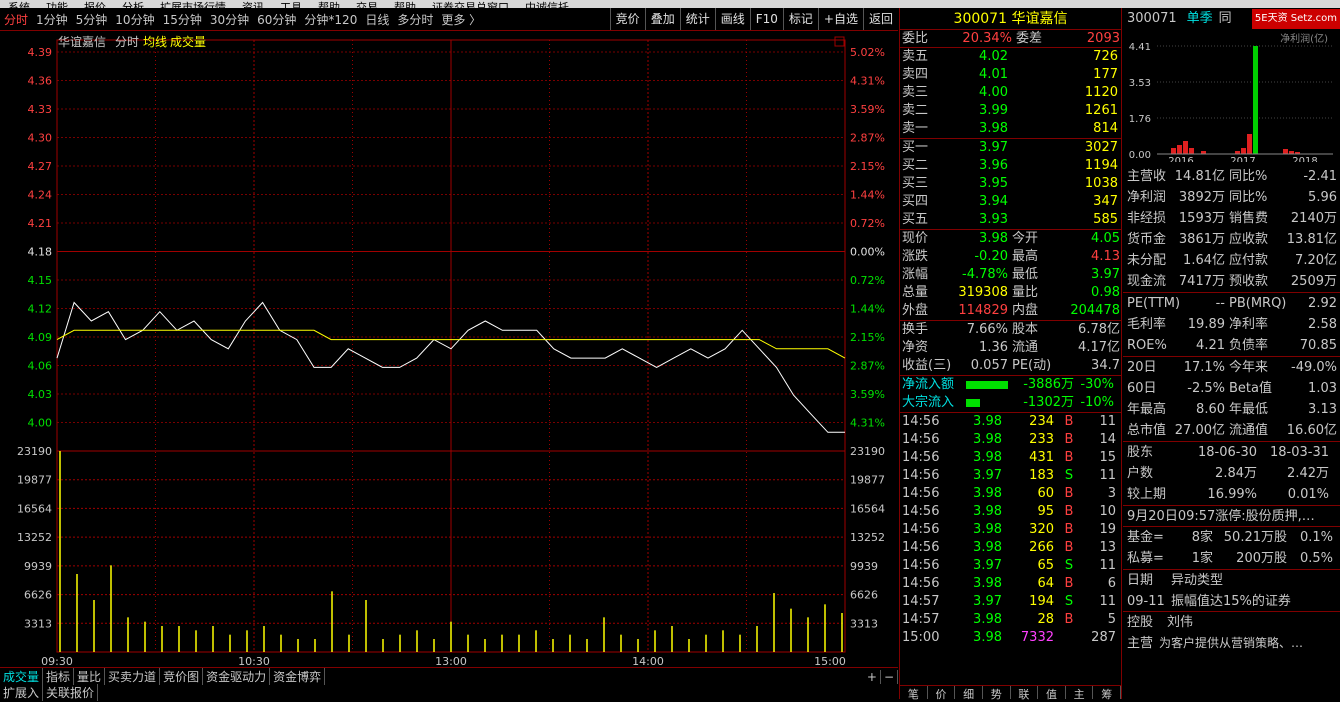 This screenshot has width=1340, height=702. What do you see at coordinates (22, 692) in the screenshot?
I see `extend-tab: 扩展入` at bounding box center [22, 692].